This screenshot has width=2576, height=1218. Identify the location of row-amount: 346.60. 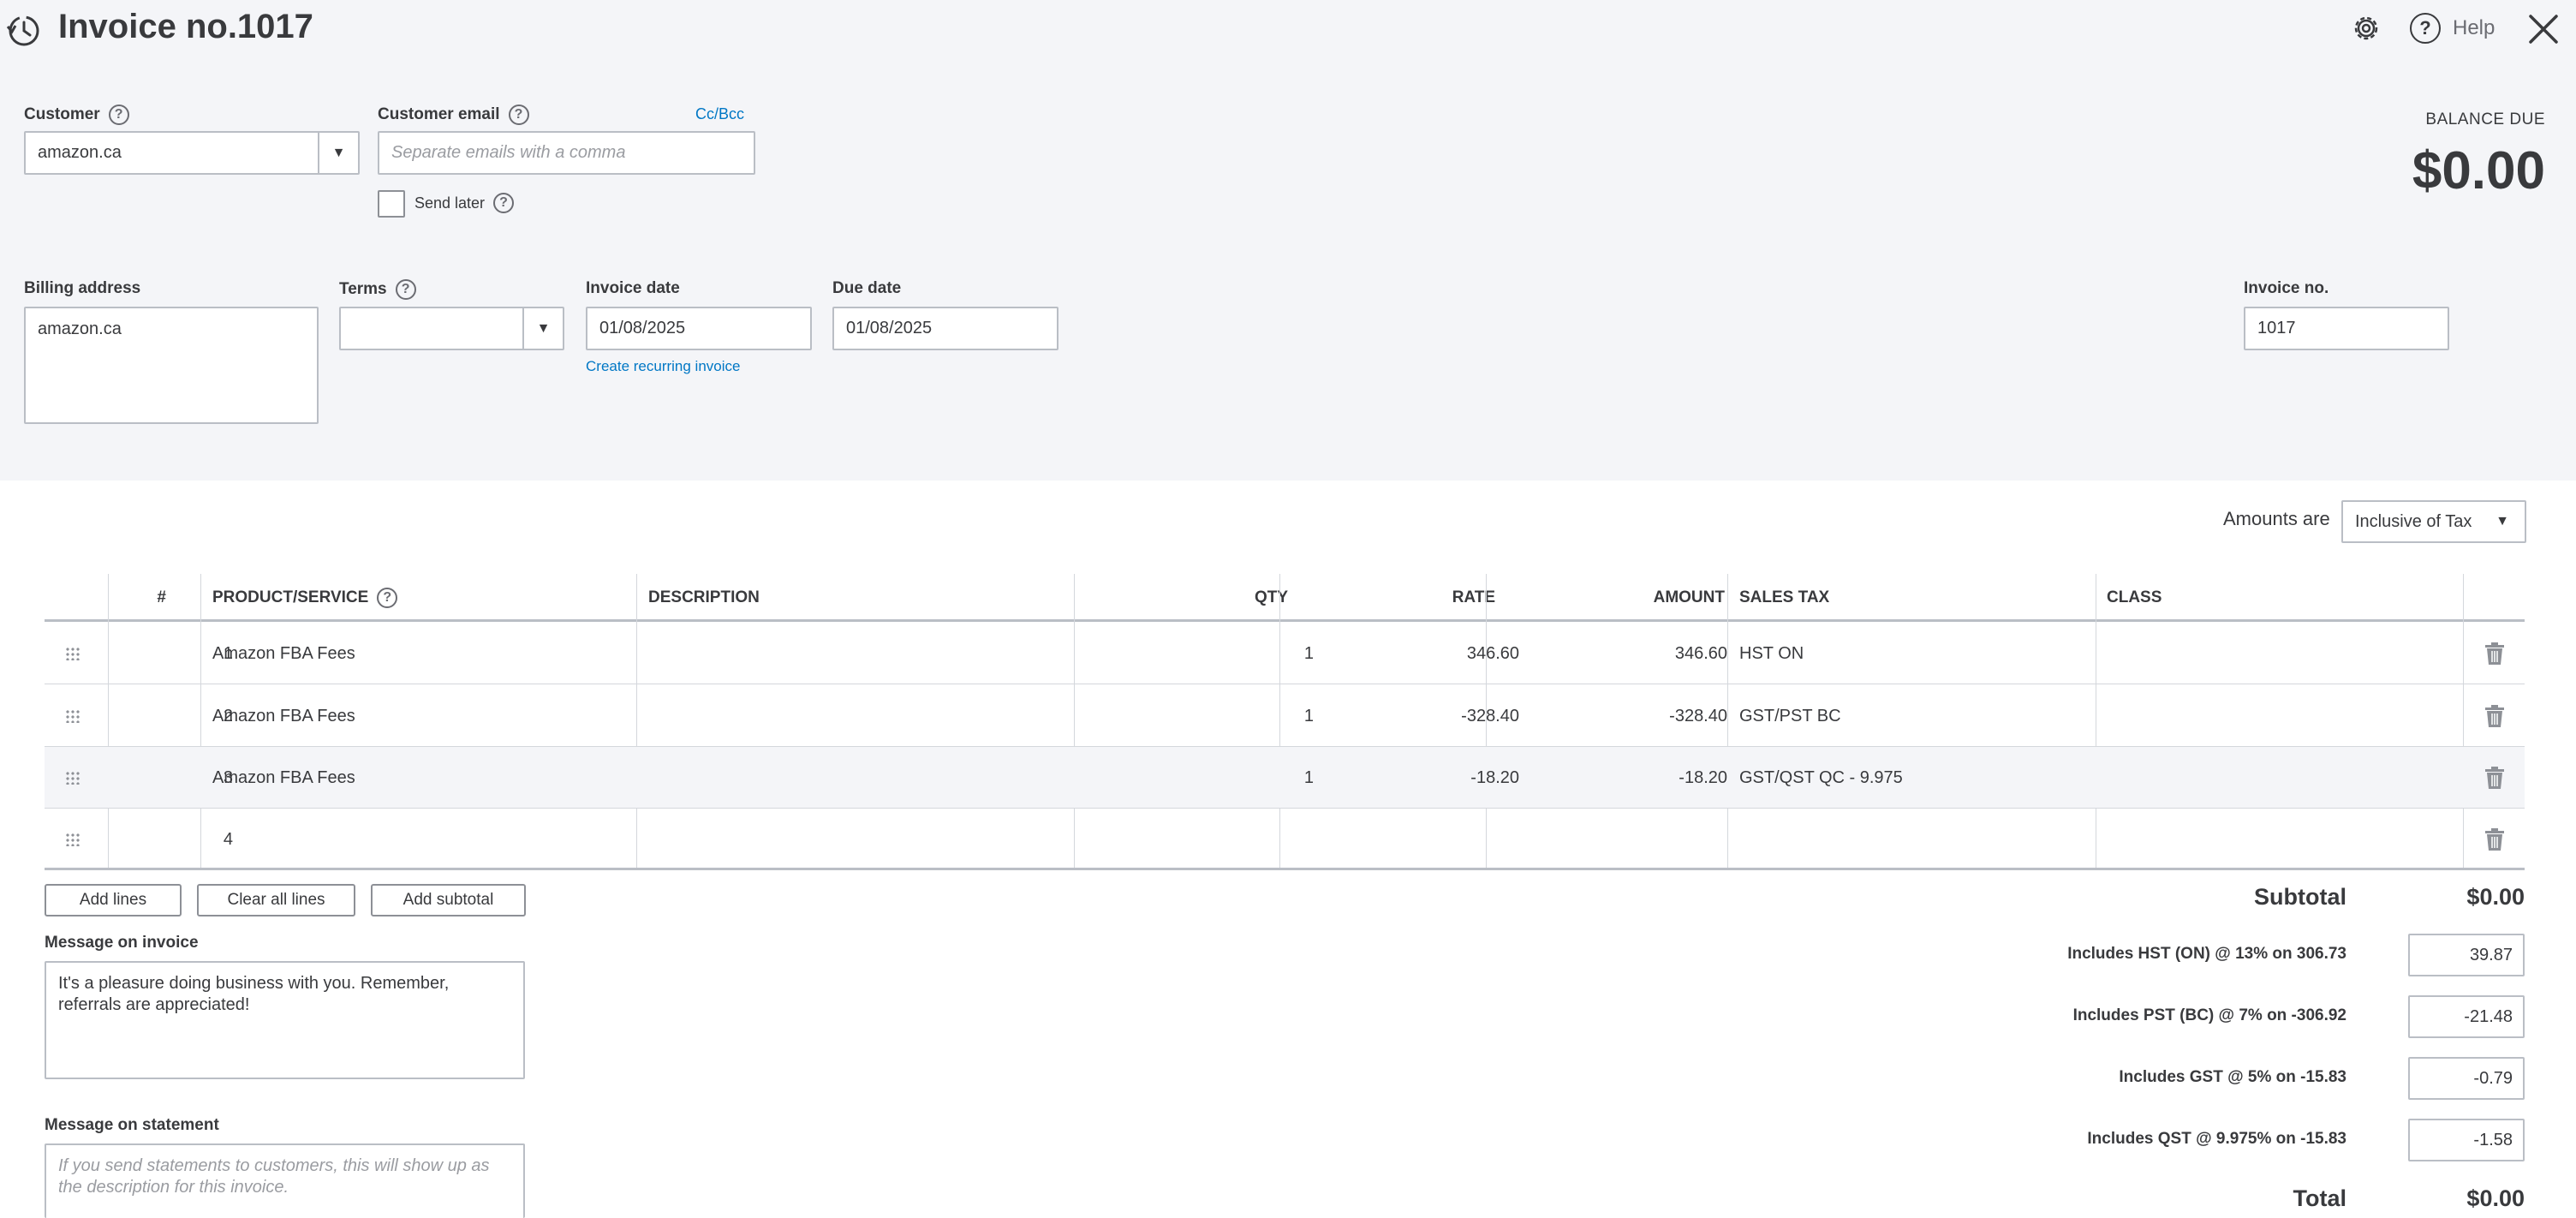
(1606, 653).